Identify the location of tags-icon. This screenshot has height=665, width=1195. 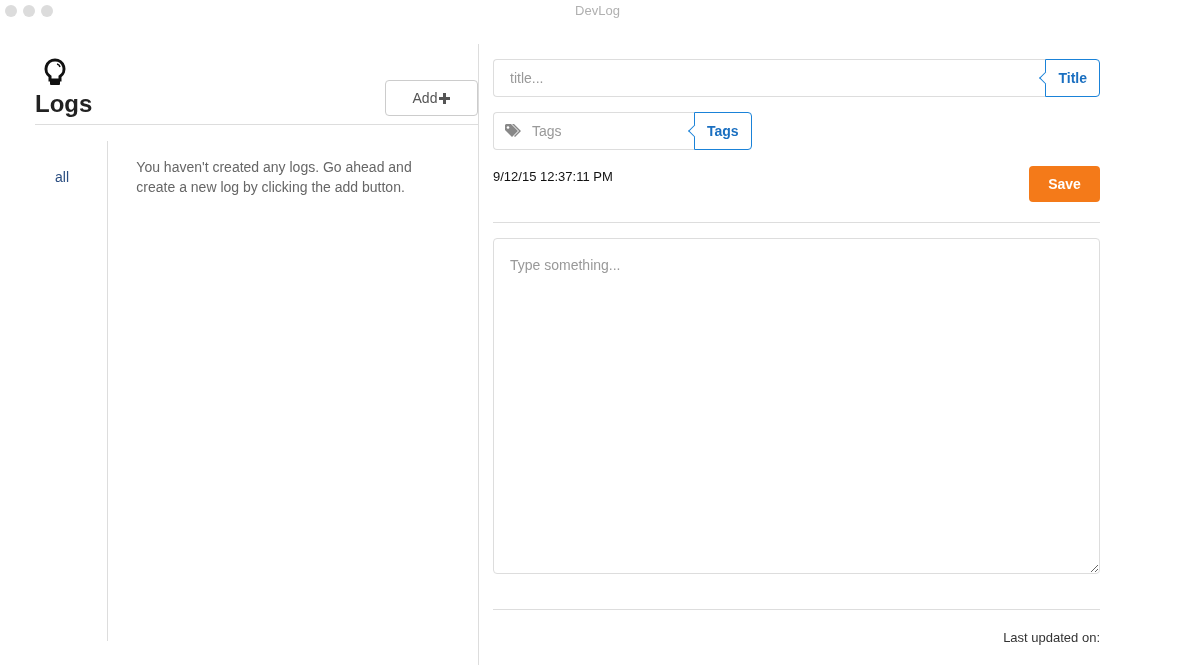
(514, 131).